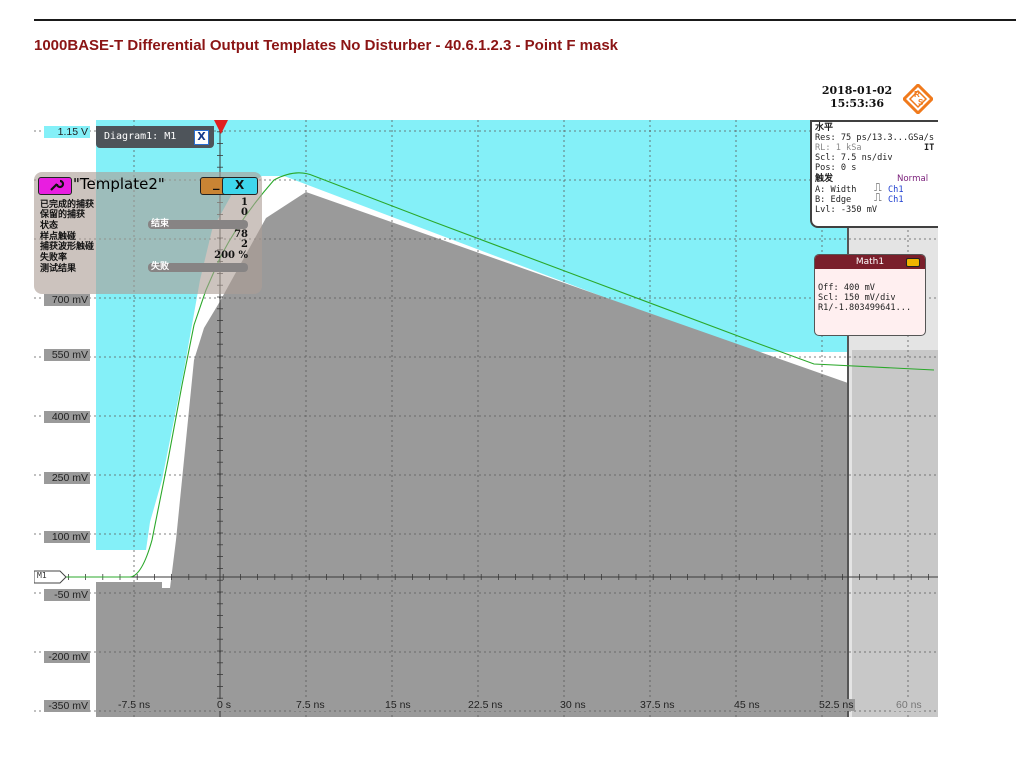 The height and width of the screenshot is (777, 1016). I want to click on template-row-value: 2, so click(244, 244).